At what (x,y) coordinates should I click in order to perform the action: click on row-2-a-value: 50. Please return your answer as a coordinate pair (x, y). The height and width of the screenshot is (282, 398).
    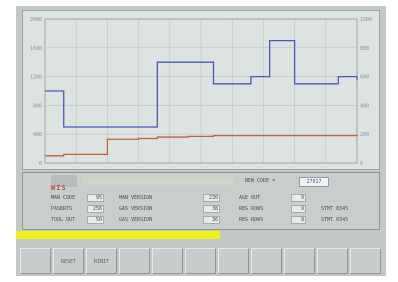
    Looking at the image, I should click on (95, 220).